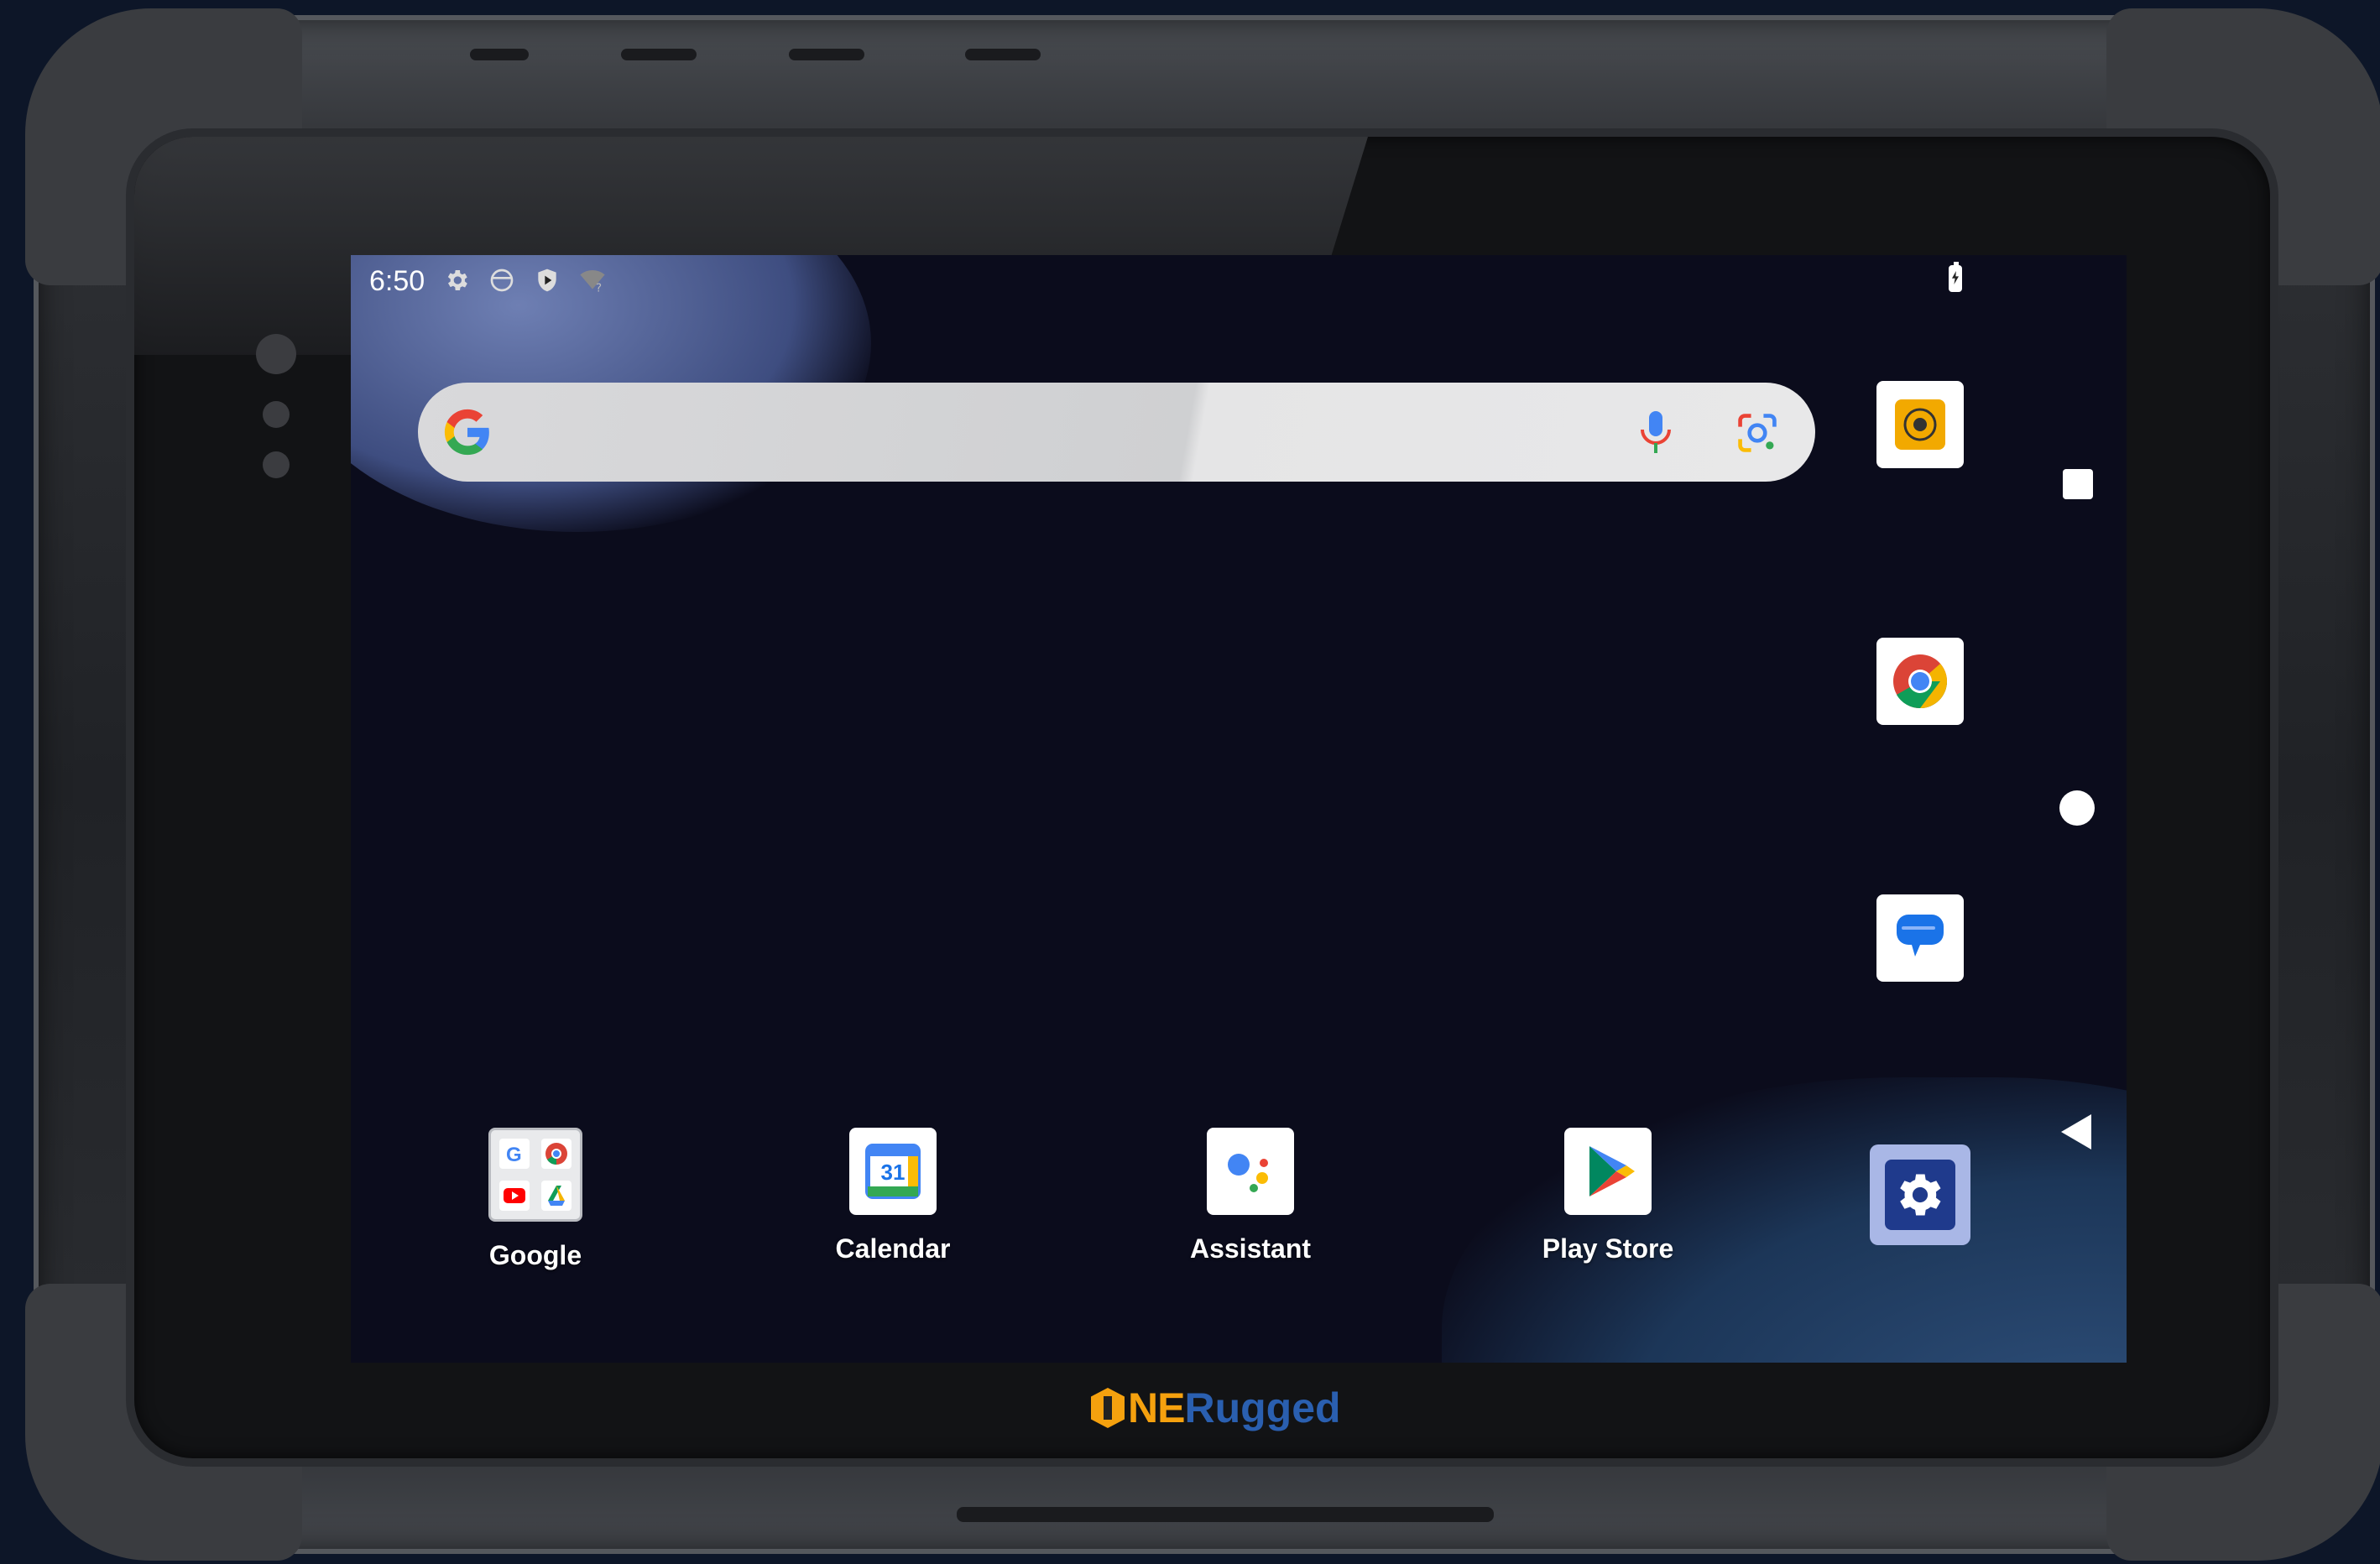  What do you see at coordinates (397, 281) in the screenshot?
I see `status-clock: 6:50` at bounding box center [397, 281].